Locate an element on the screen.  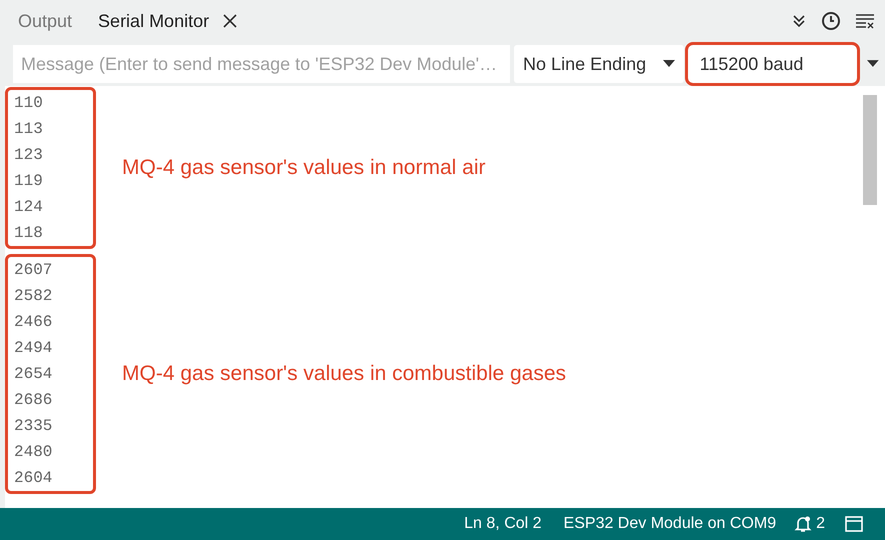
panel-icon is located at coordinates (854, 524).